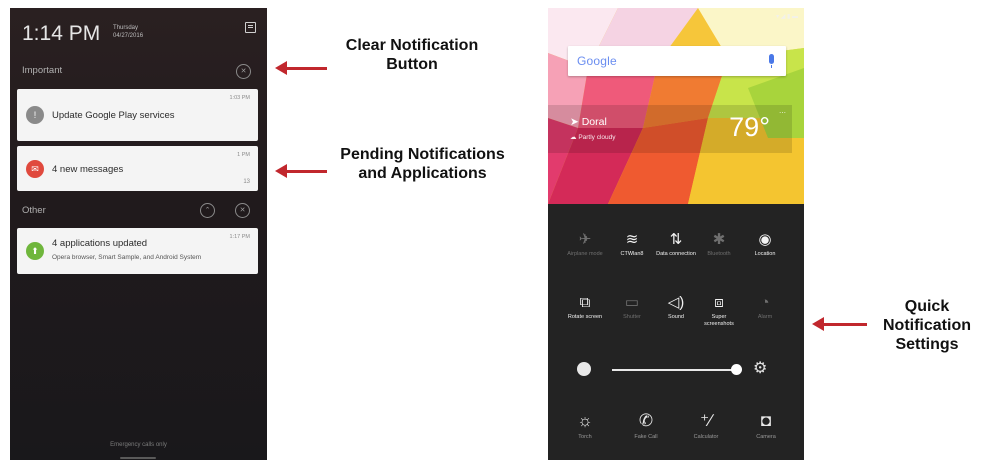 The height and width of the screenshot is (460, 991). Describe the element at coordinates (128, 36) in the screenshot. I see `date-full: 04/27/2016` at that location.